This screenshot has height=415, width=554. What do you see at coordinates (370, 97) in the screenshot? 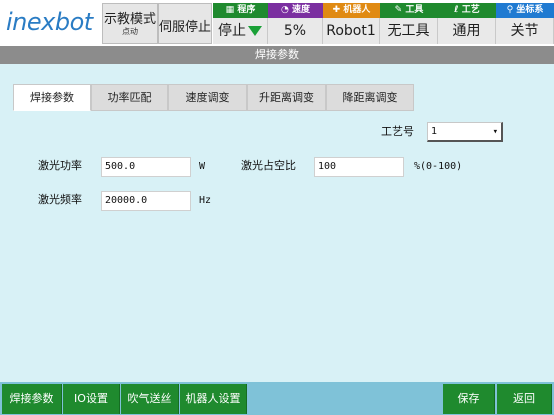
I see `tab-fall-distance-mod: 降距离调变` at bounding box center [370, 97].